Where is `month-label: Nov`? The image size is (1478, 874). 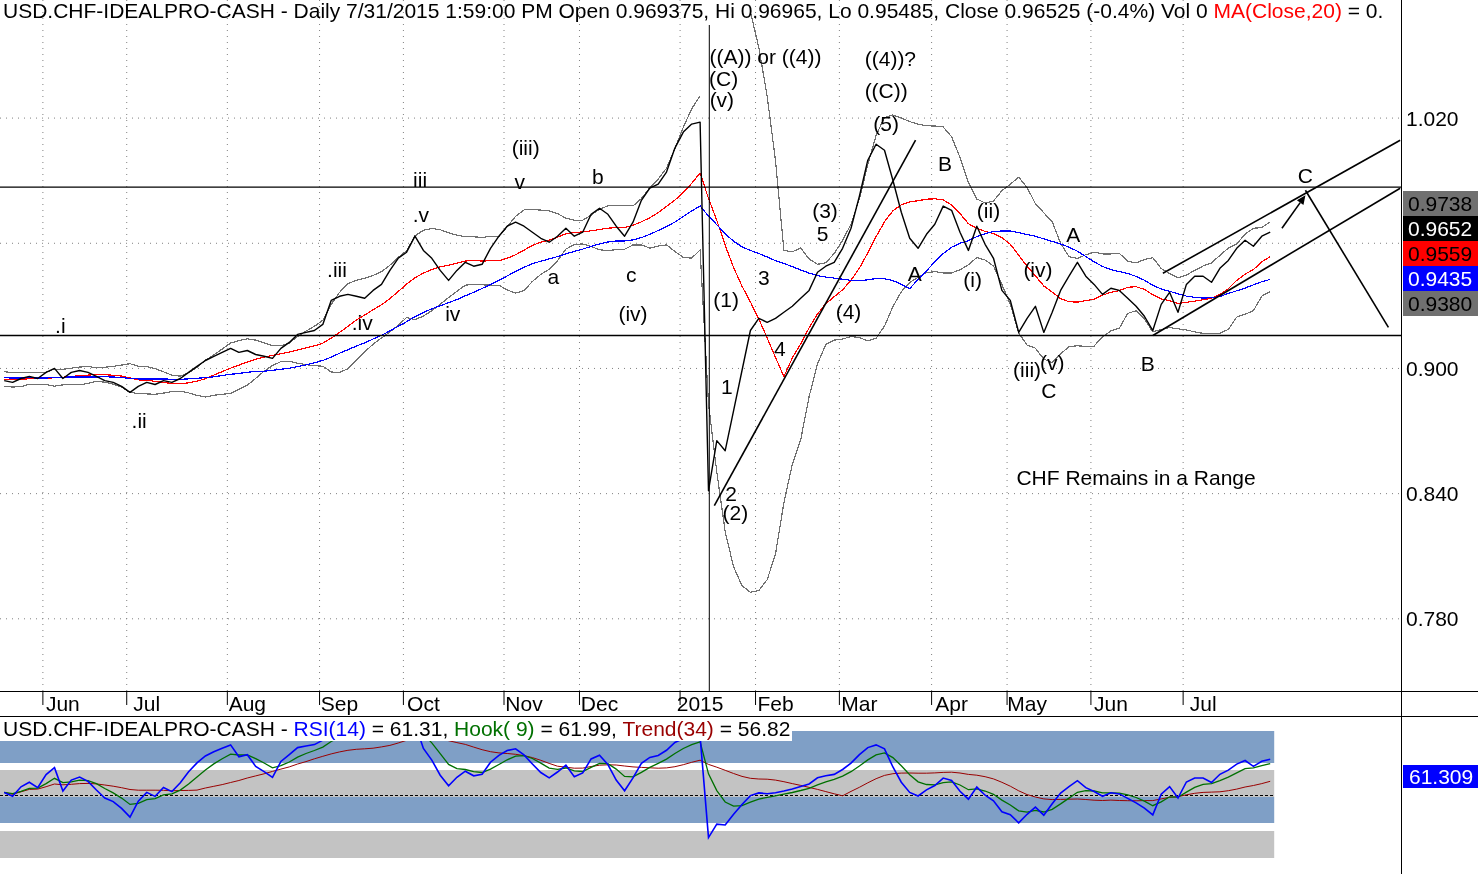 month-label: Nov is located at coordinates (524, 703).